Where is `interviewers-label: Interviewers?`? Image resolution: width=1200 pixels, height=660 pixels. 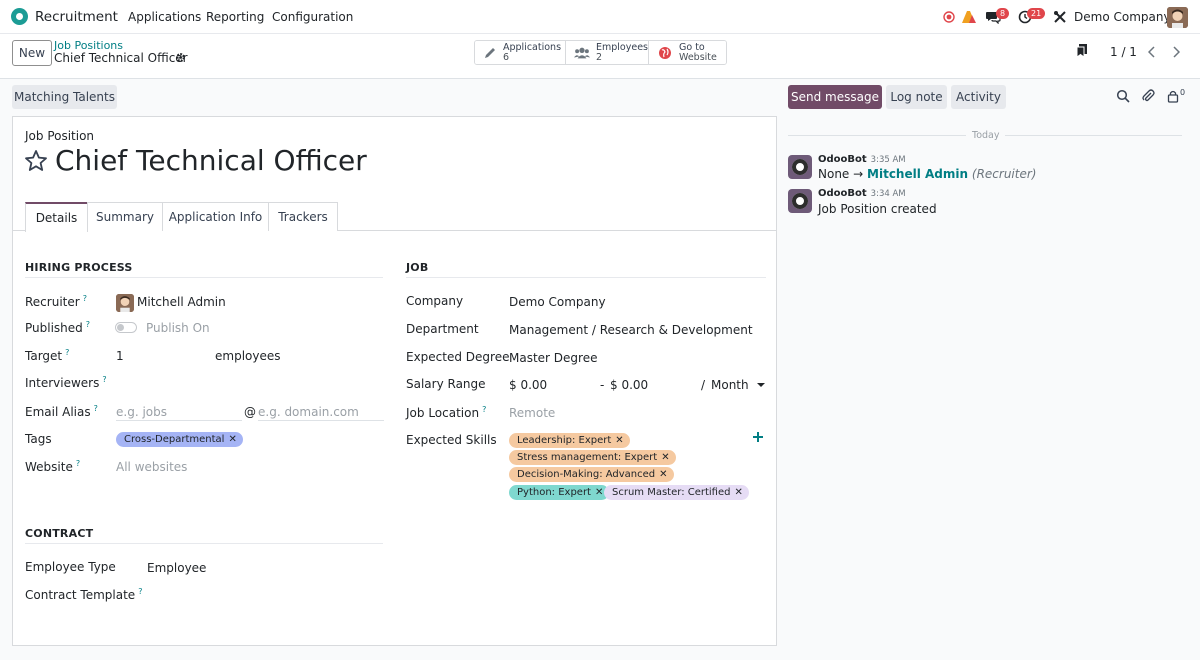
interviewers-label: Interviewers? is located at coordinates (66, 382).